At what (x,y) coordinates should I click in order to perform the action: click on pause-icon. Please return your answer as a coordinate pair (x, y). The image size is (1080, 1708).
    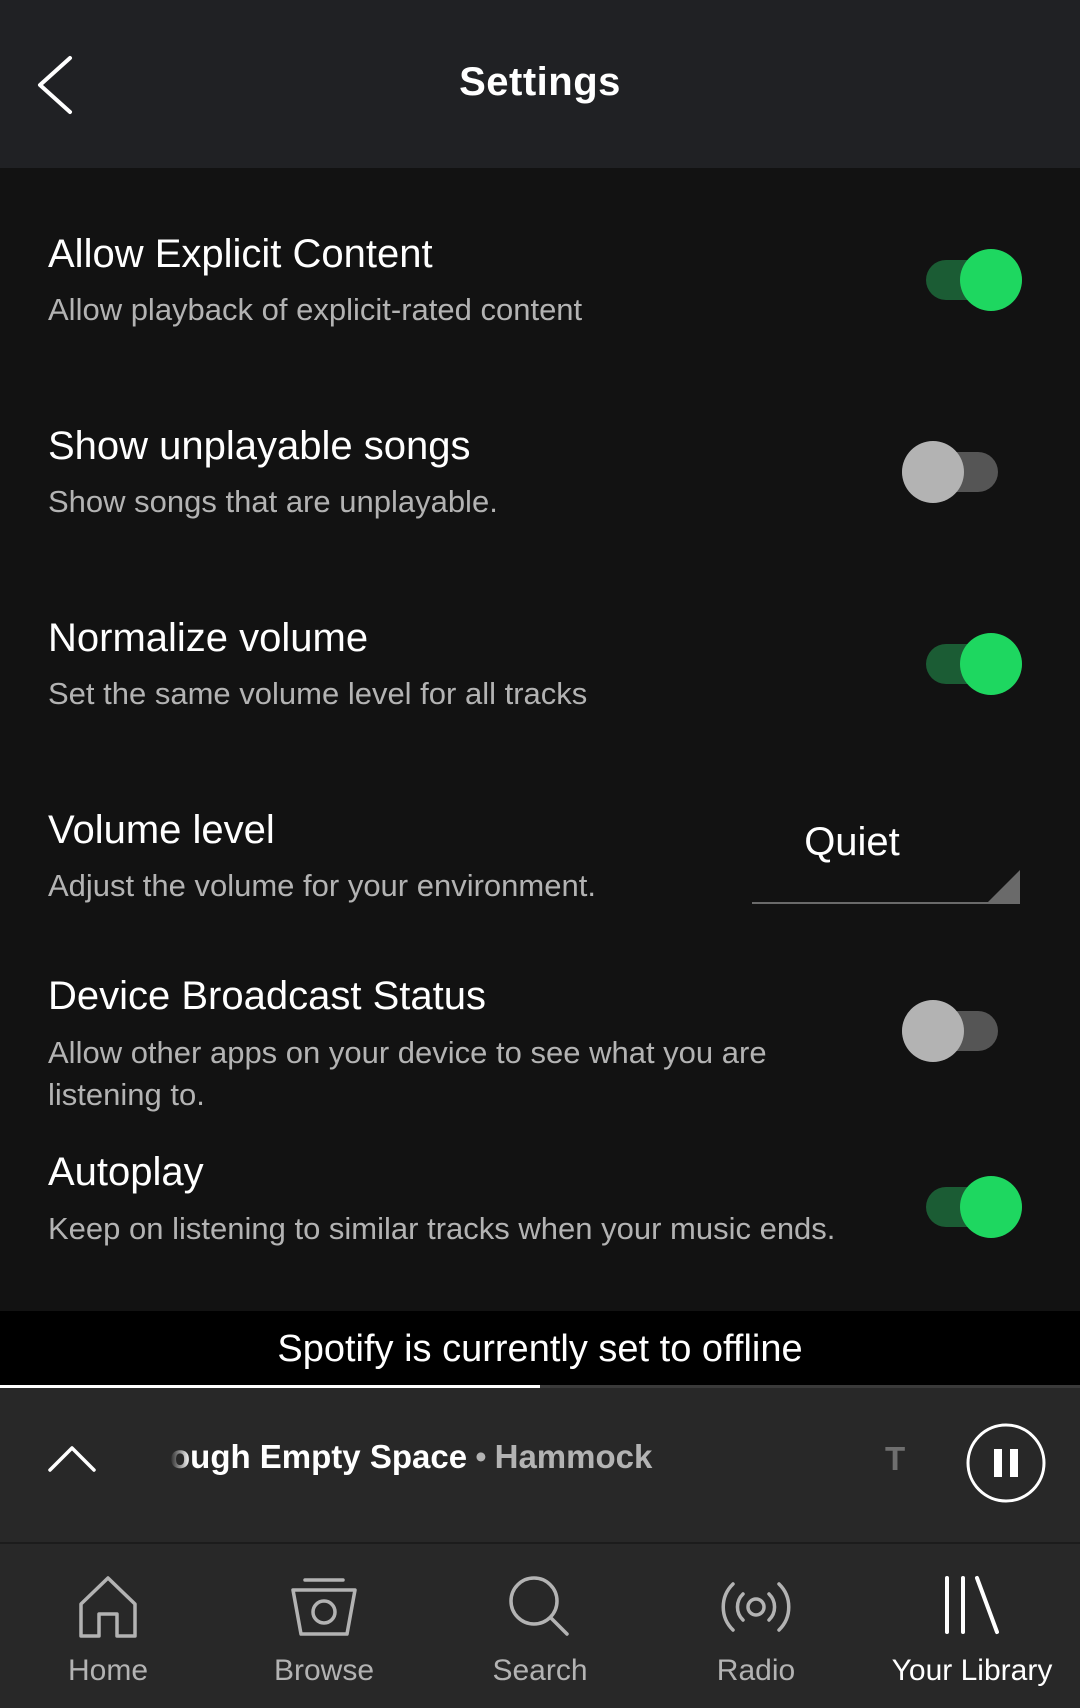
    Looking at the image, I should click on (1006, 1463).